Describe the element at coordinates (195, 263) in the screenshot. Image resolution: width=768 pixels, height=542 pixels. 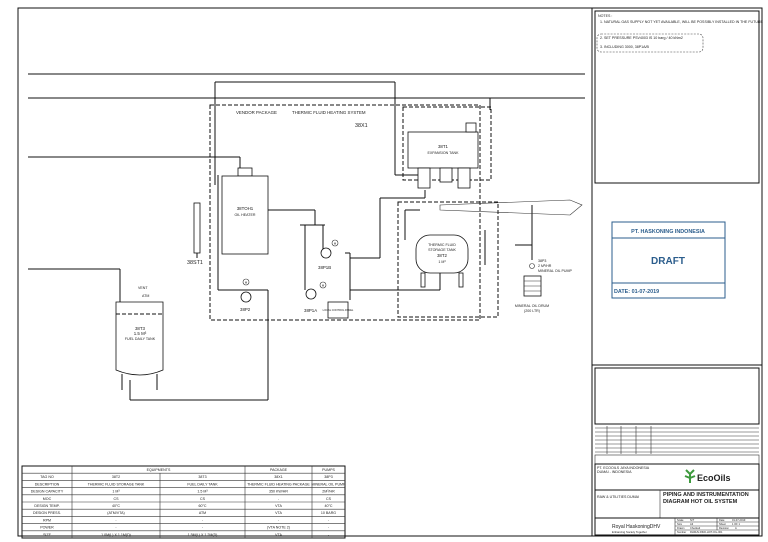
I see `stack-tag: 38ST1` at that location.